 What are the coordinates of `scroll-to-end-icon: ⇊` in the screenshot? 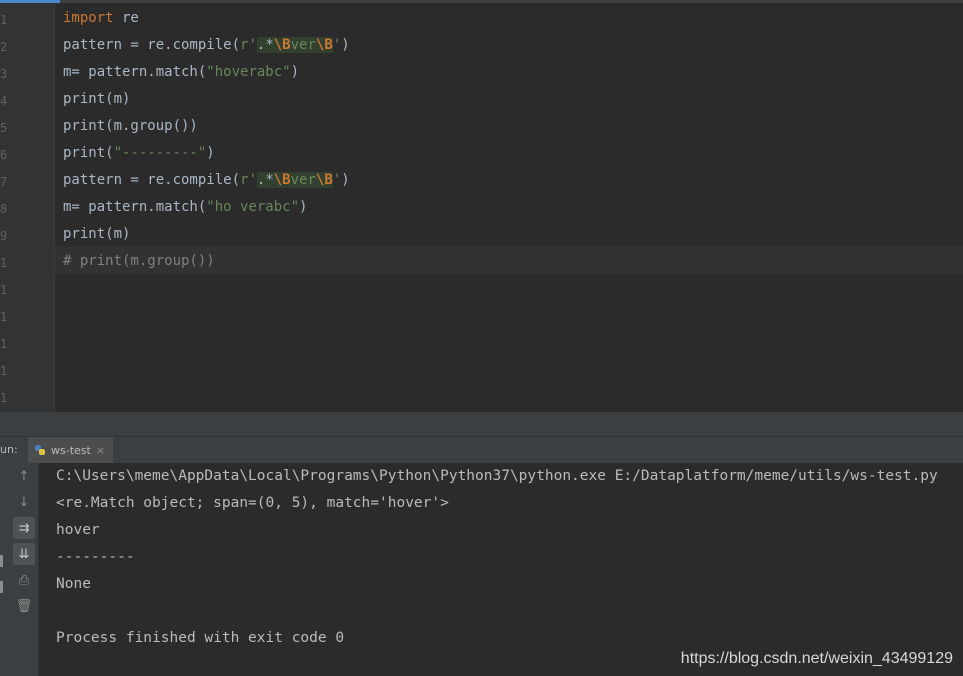 It's located at (24, 554).